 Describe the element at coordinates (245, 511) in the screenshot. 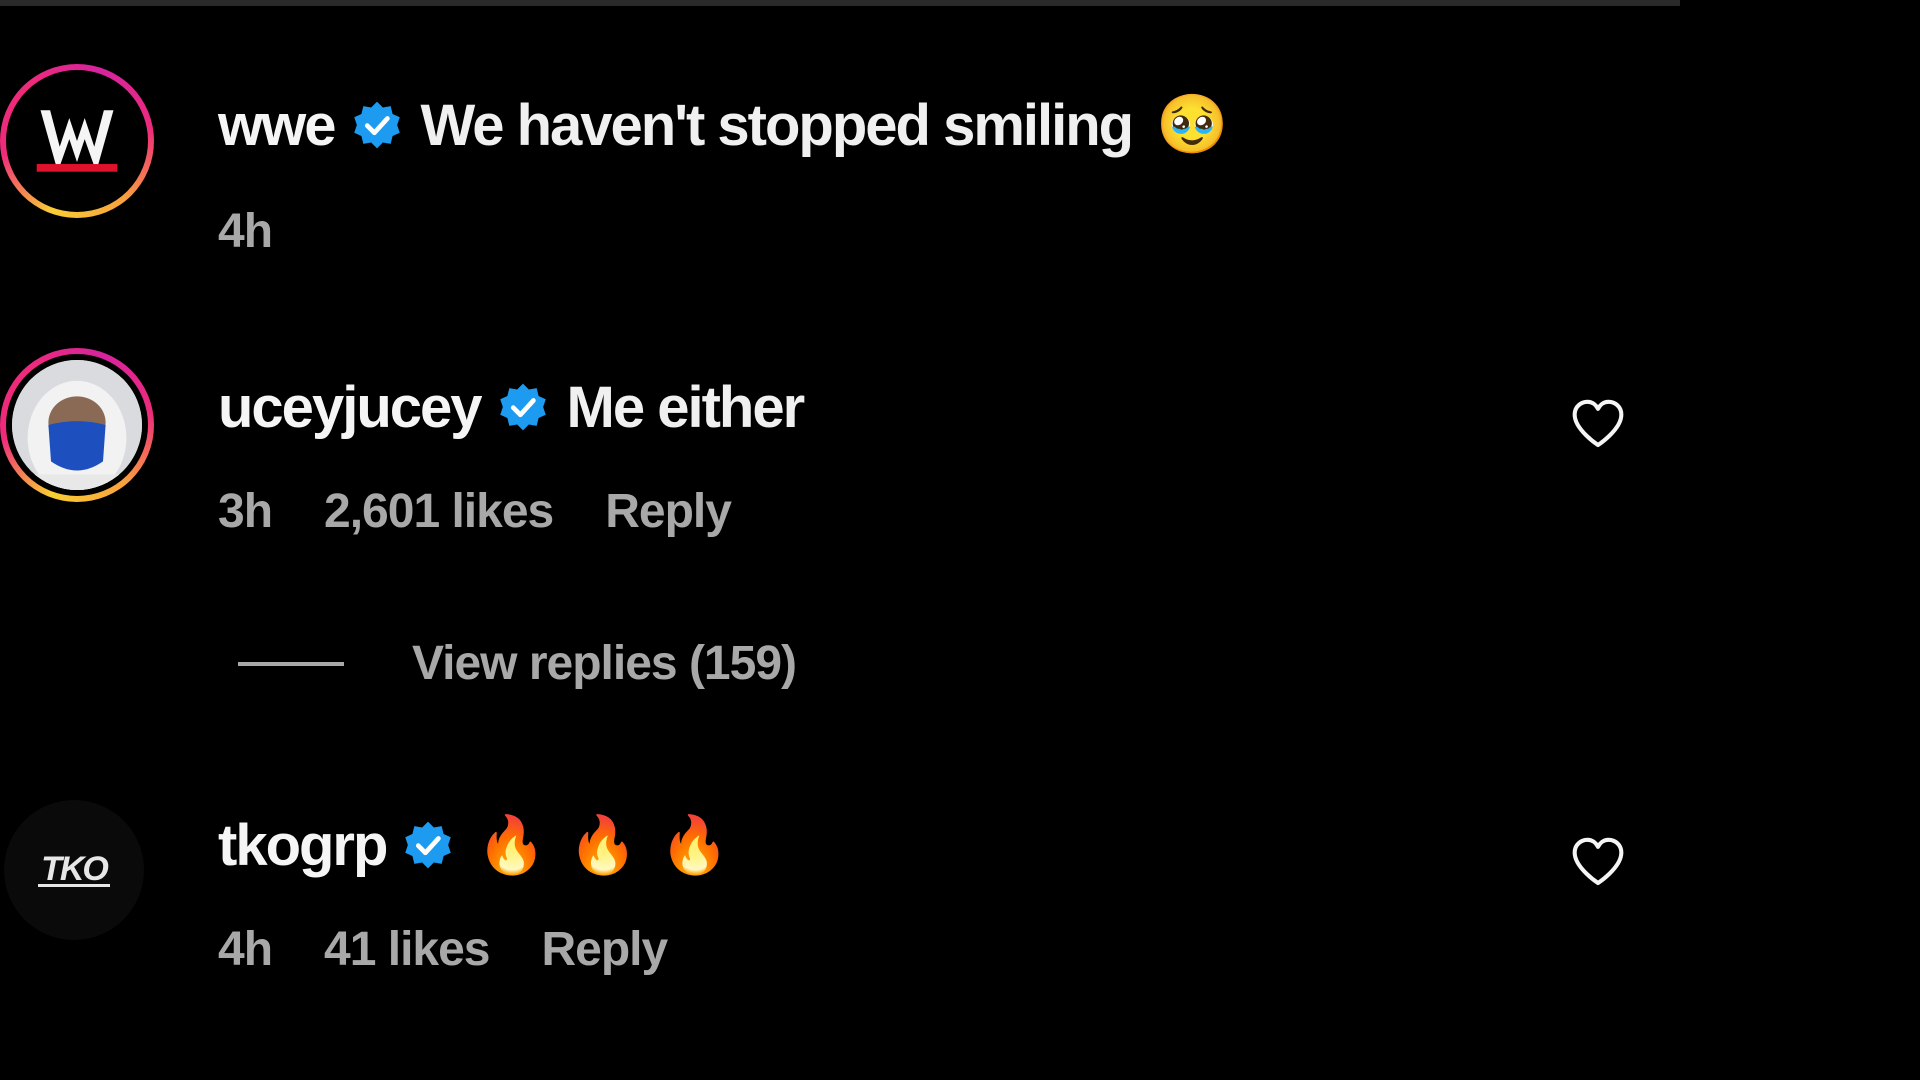

I see `comment-time: 3h` at that location.